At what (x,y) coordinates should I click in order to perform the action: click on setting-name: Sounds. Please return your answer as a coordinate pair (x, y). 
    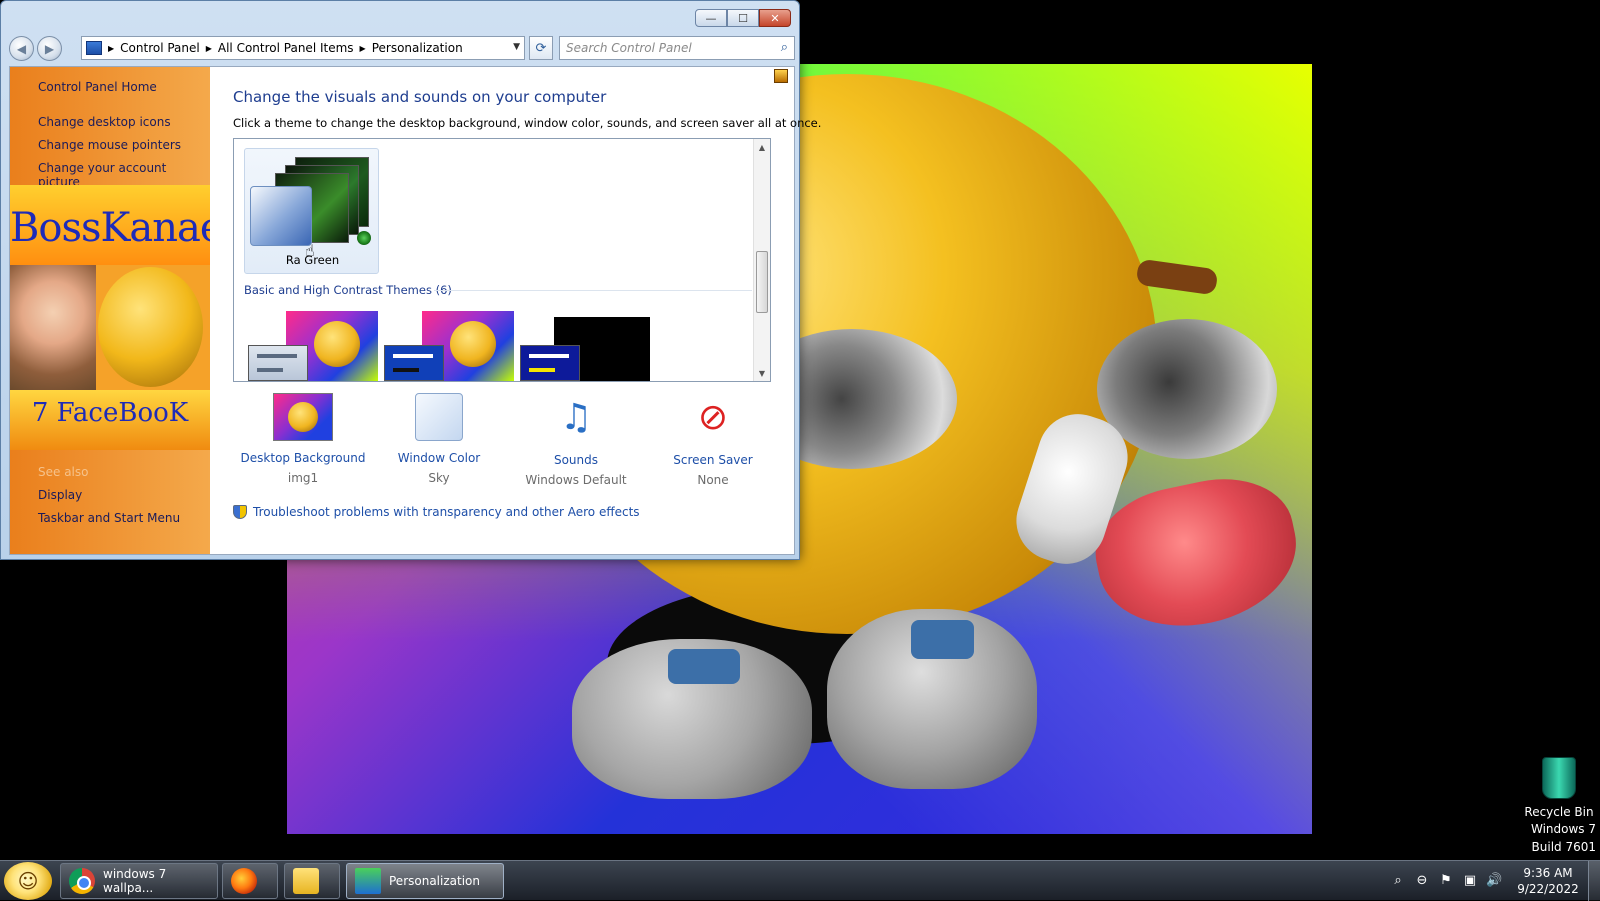
    Looking at the image, I should click on (576, 460).